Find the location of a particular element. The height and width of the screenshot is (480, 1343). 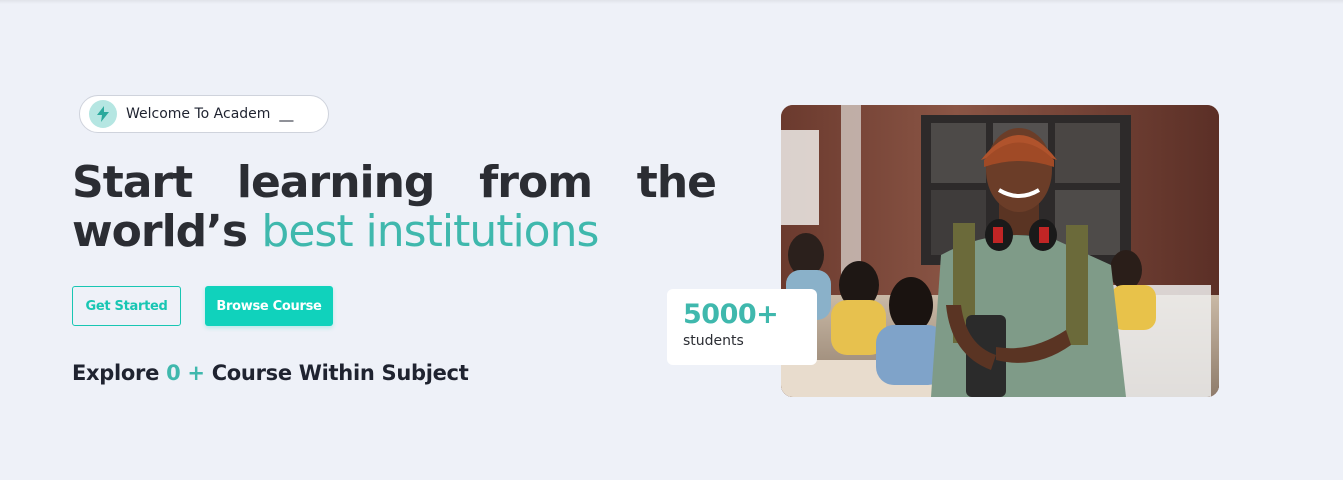

header-shadow is located at coordinates (671, 2).